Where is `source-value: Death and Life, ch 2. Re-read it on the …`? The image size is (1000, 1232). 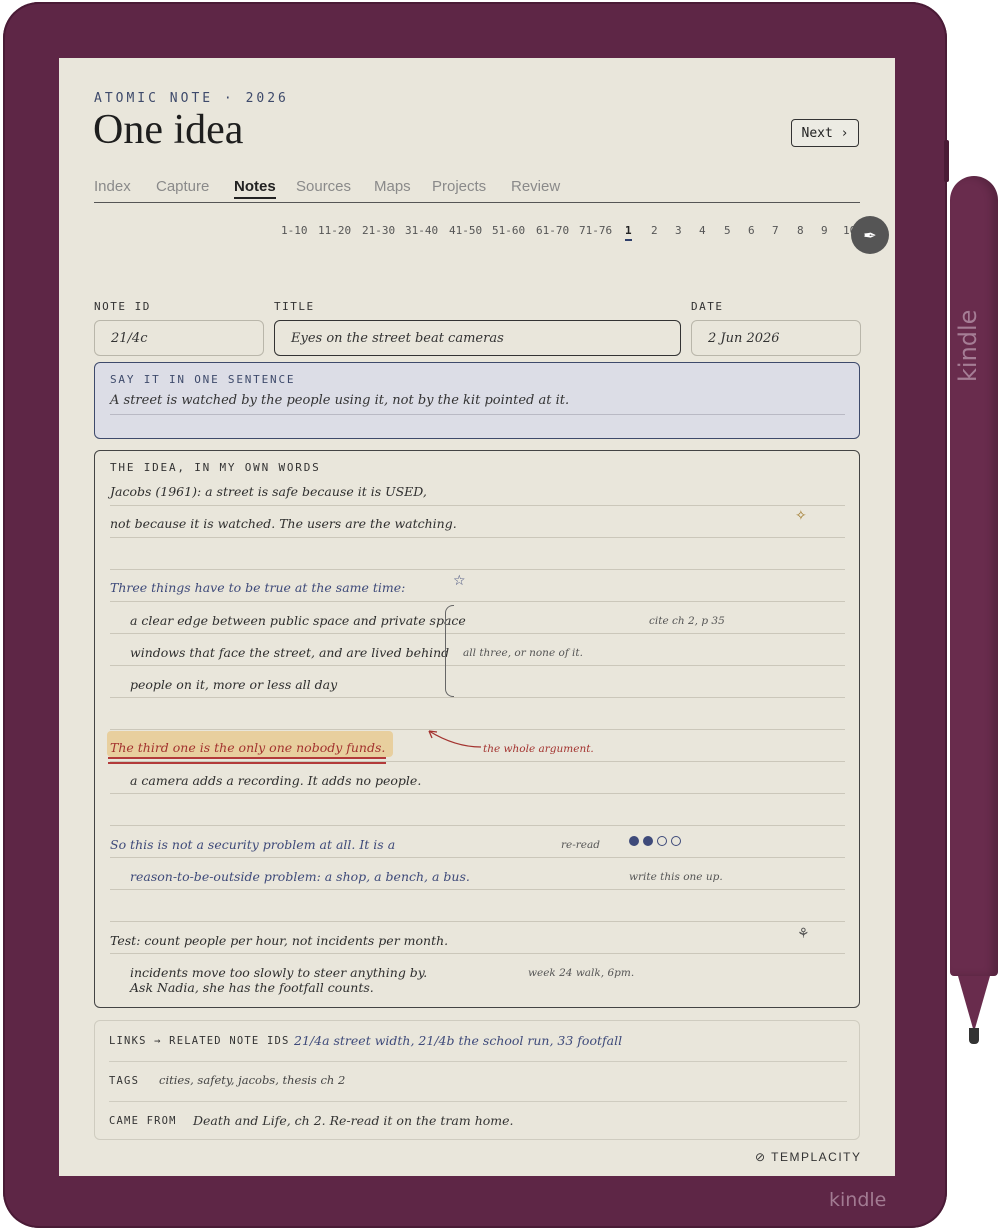
source-value: Death and Life, ch 2. Re-read it on the … is located at coordinates (353, 1120).